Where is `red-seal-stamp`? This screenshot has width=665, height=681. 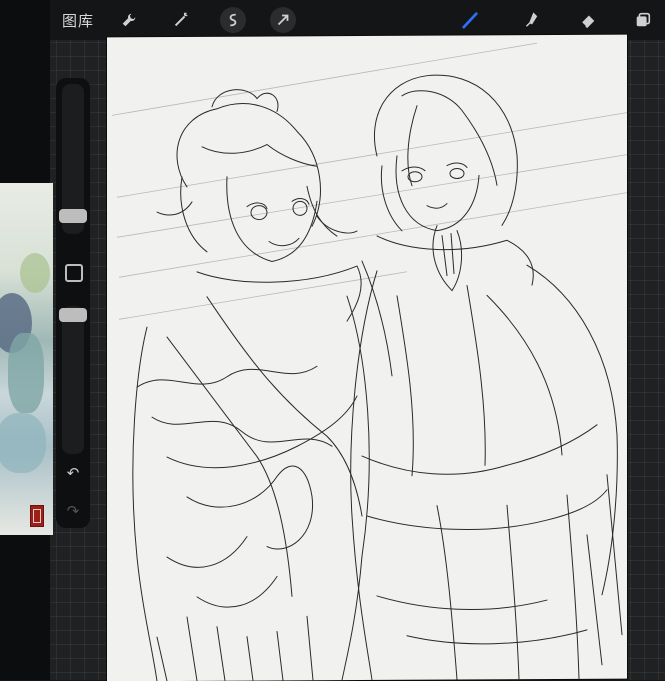
red-seal-stamp is located at coordinates (37, 516).